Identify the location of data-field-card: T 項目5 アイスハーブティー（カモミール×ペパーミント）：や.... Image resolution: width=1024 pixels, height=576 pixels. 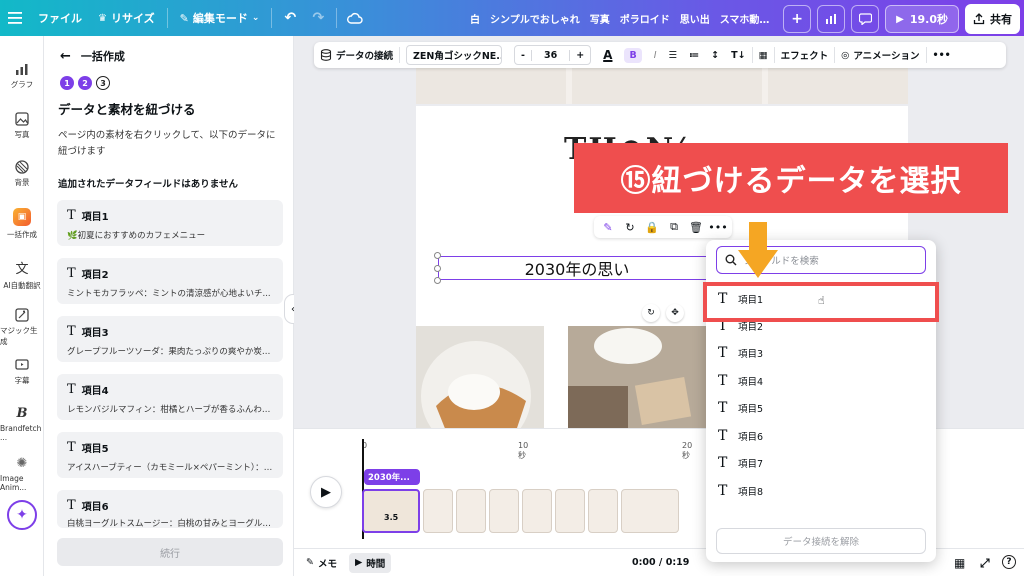
(170, 455).